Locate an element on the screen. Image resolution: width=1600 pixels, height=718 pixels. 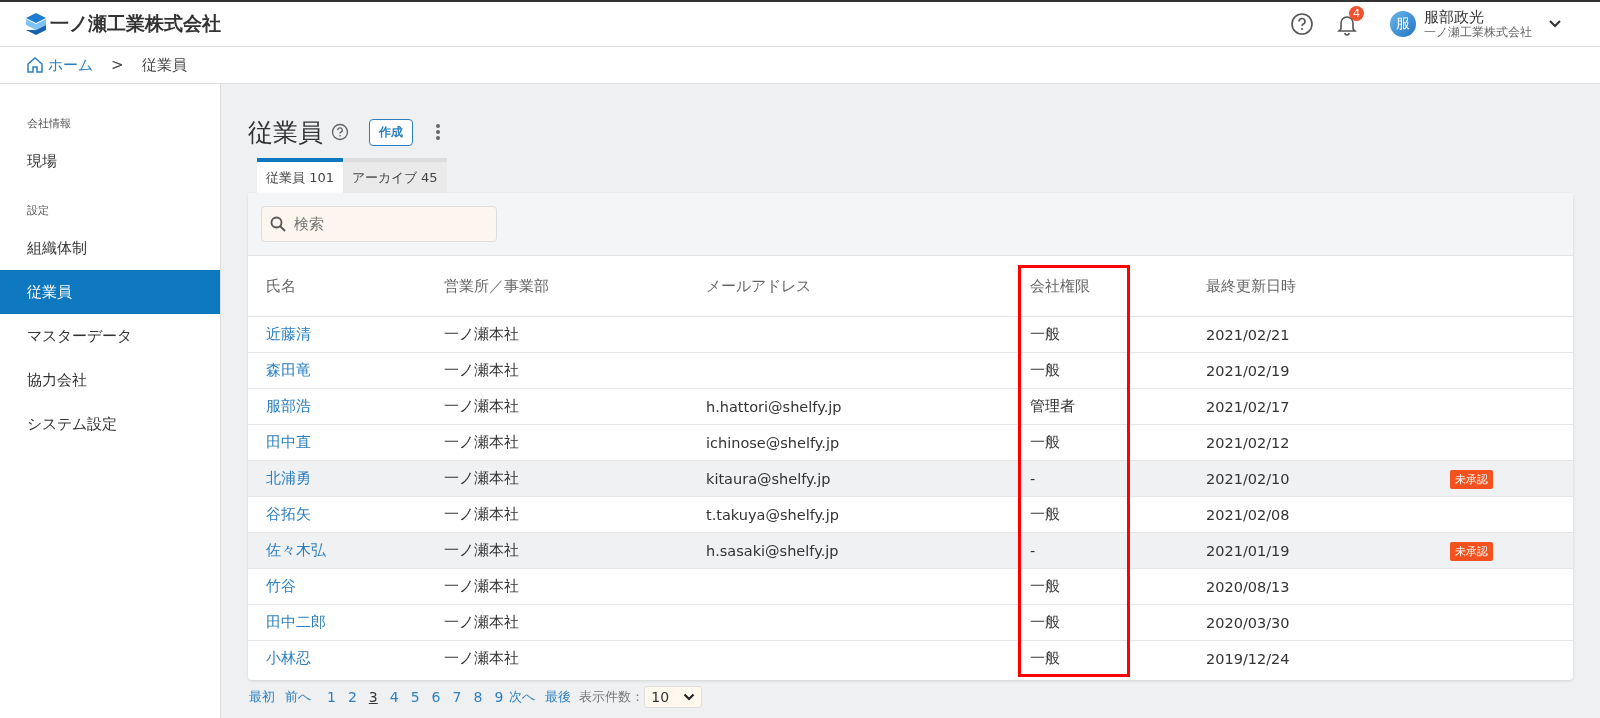
column-header: 営業所／事業部 is located at coordinates (496, 285).